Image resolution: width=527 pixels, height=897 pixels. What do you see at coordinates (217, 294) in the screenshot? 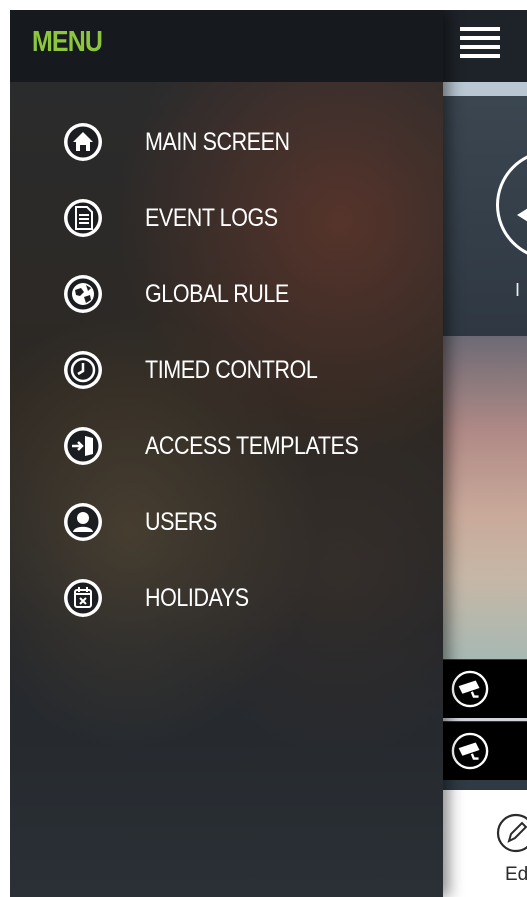
I see `menu-item-label: GLOBAL RULE` at bounding box center [217, 294].